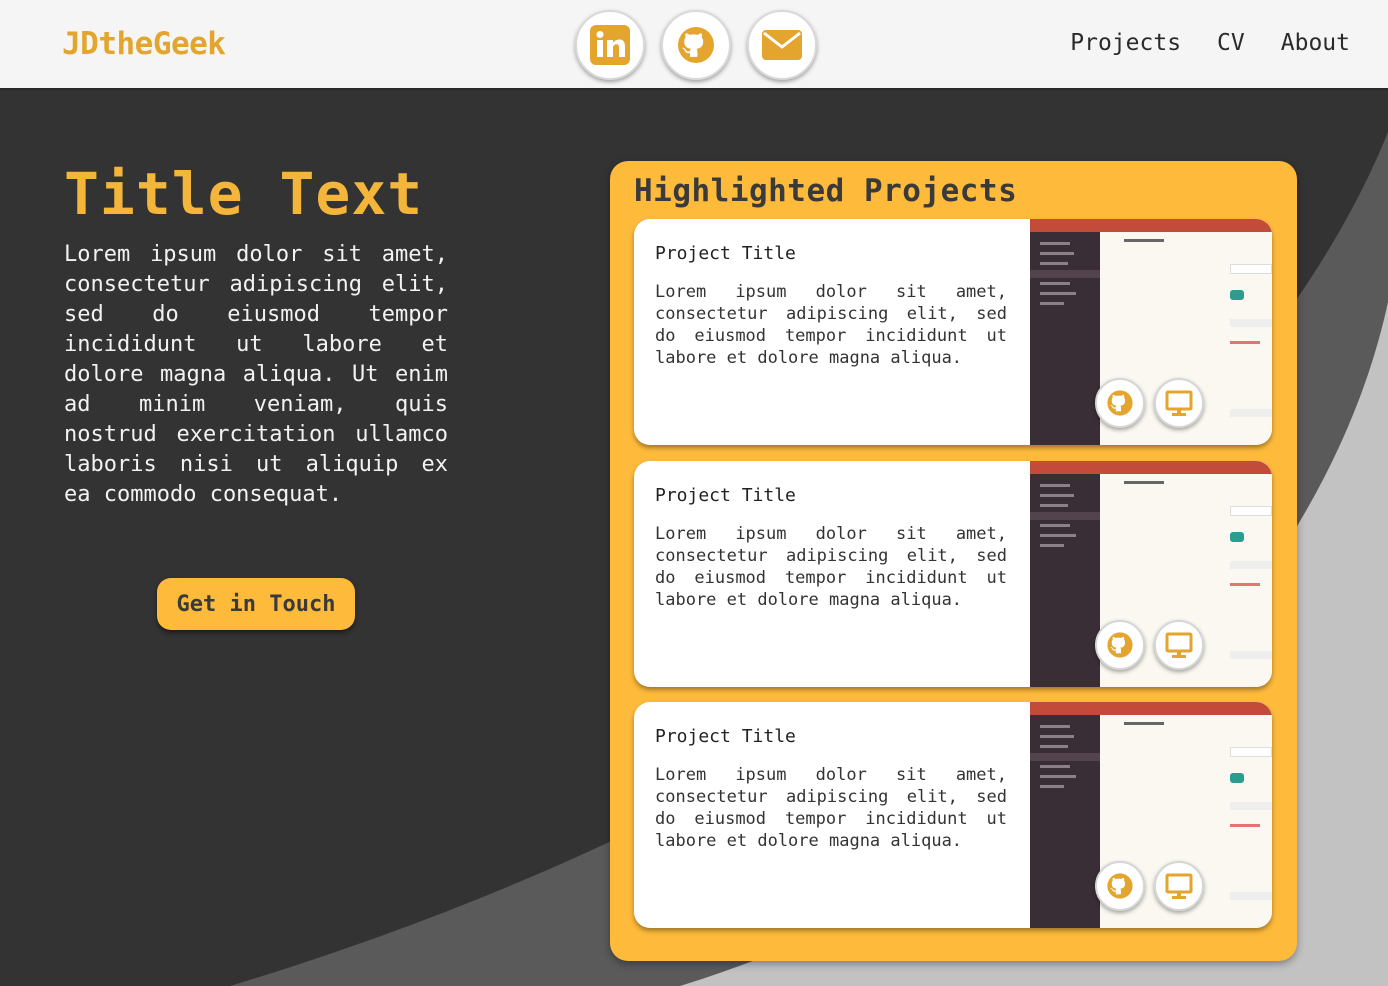 Image resolution: width=1388 pixels, height=986 pixels. Describe the element at coordinates (1231, 43) in the screenshot. I see `nav-cv: CV` at that location.